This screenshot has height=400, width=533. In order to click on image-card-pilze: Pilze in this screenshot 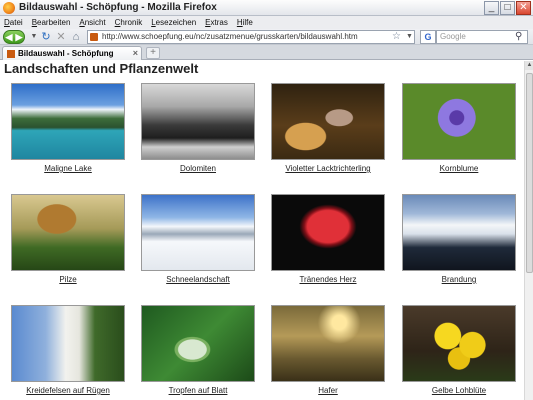, I will do `click(68, 239)`.